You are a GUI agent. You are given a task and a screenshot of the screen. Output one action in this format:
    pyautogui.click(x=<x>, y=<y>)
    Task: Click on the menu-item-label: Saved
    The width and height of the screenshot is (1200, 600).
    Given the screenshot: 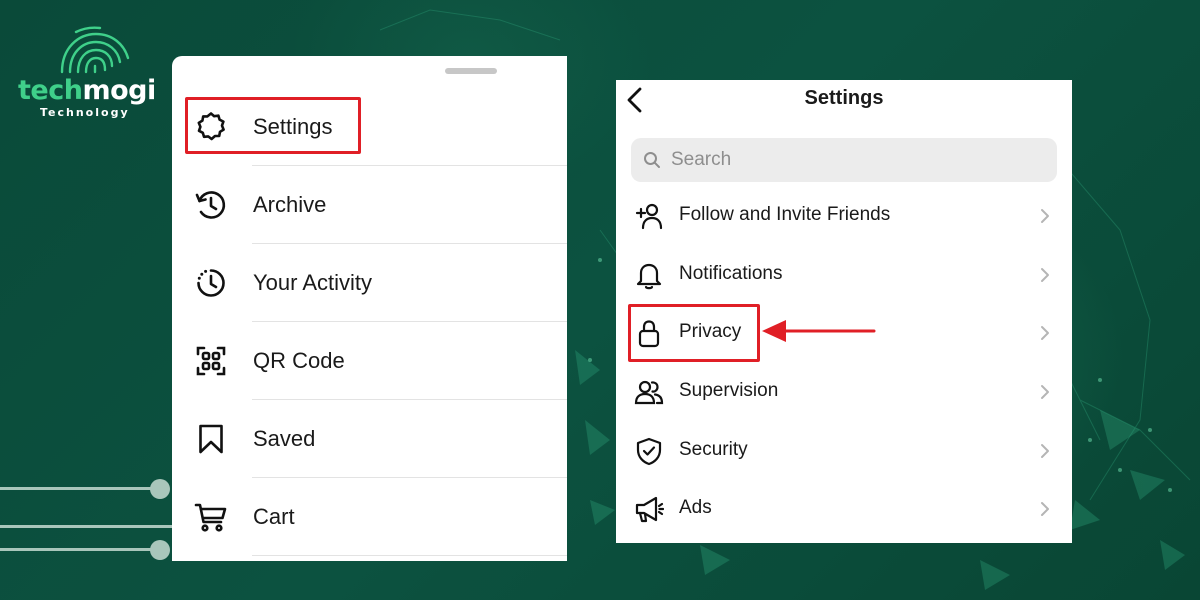 What is the action you would take?
    pyautogui.click(x=284, y=438)
    